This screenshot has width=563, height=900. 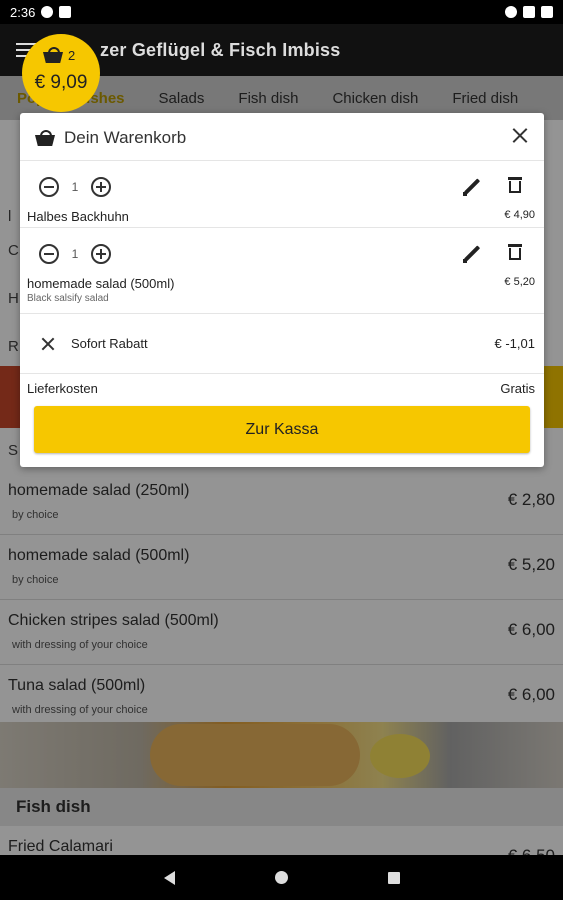 I want to click on wifi-icon, so click(x=511, y=12).